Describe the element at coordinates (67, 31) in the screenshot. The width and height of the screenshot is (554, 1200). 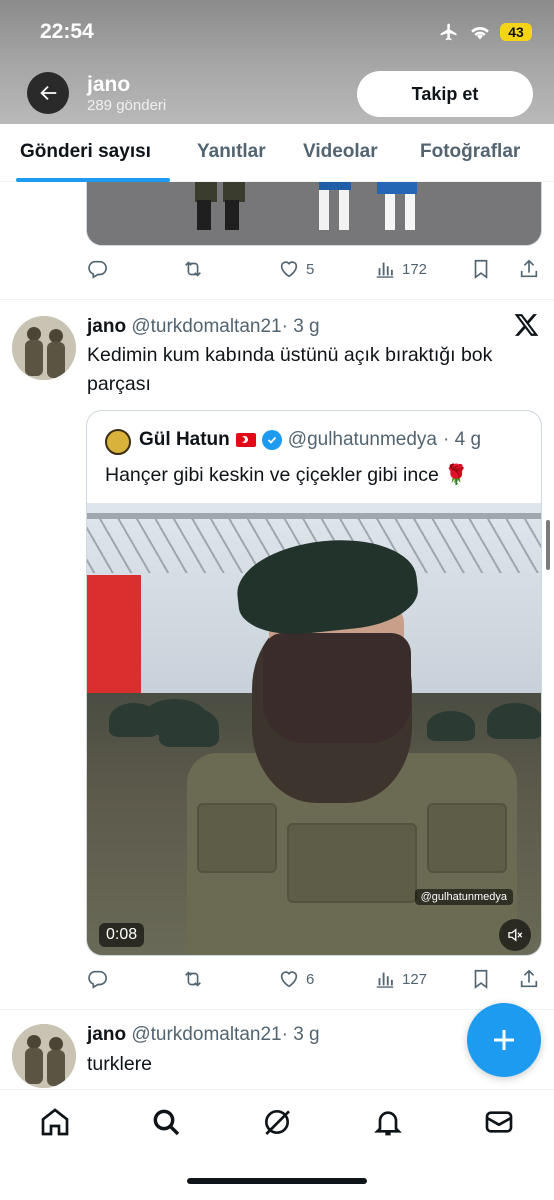
I see `status-time: 22:54` at that location.